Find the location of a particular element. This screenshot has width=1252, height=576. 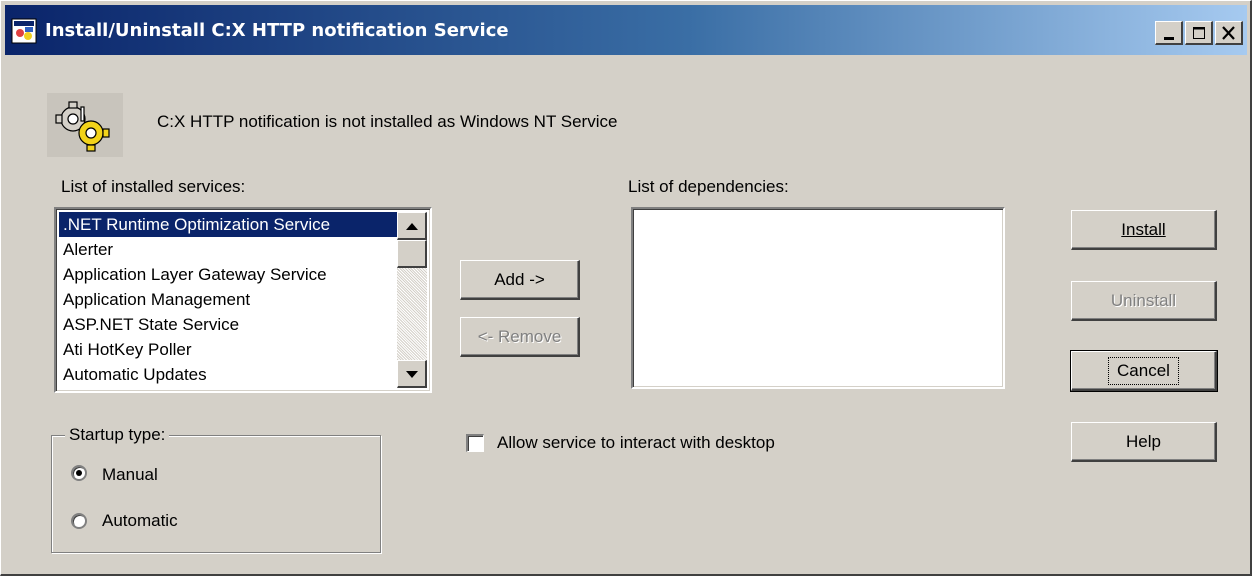

arrow-up-icon is located at coordinates (412, 226).